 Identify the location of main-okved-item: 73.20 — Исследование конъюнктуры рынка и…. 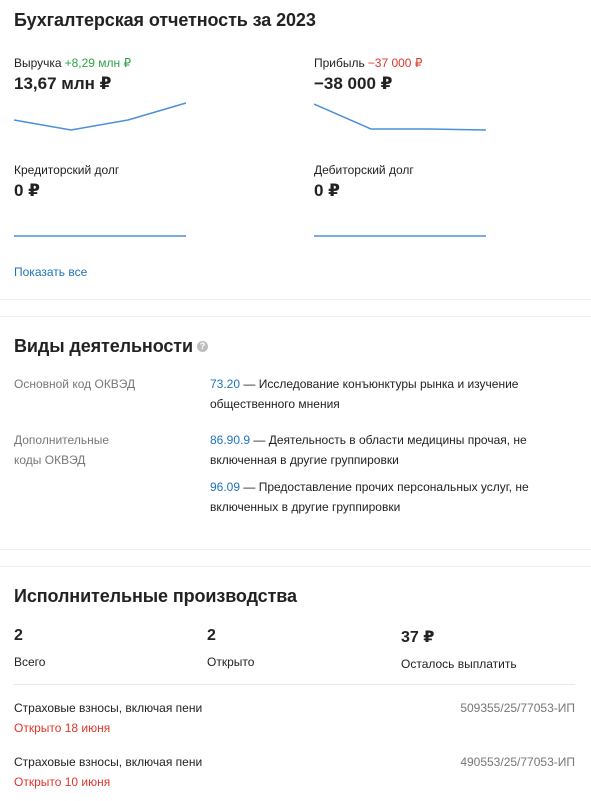
(382, 394).